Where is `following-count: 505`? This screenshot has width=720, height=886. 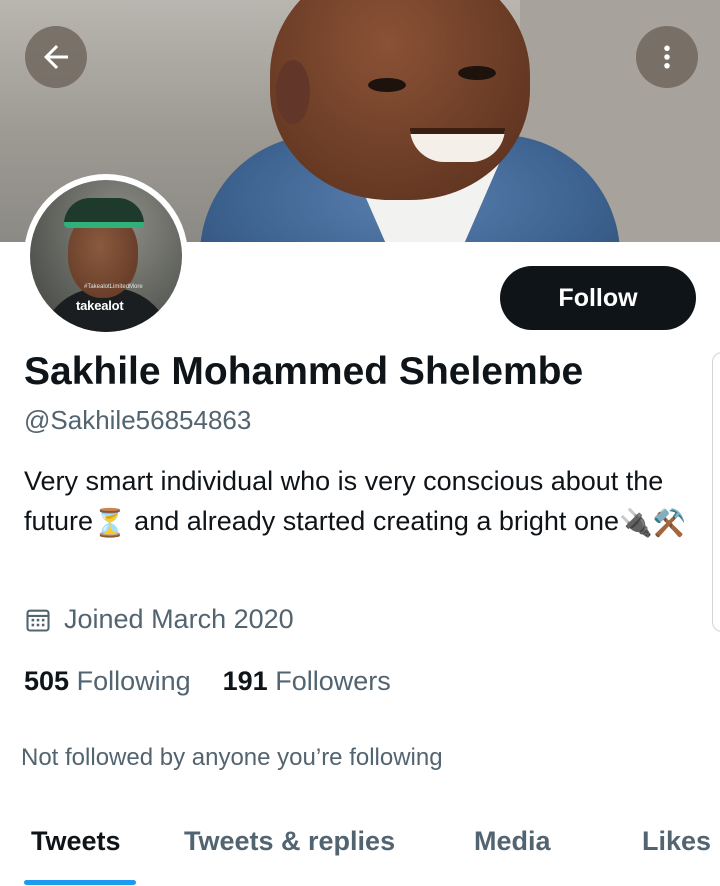
following-count: 505 is located at coordinates (47, 681).